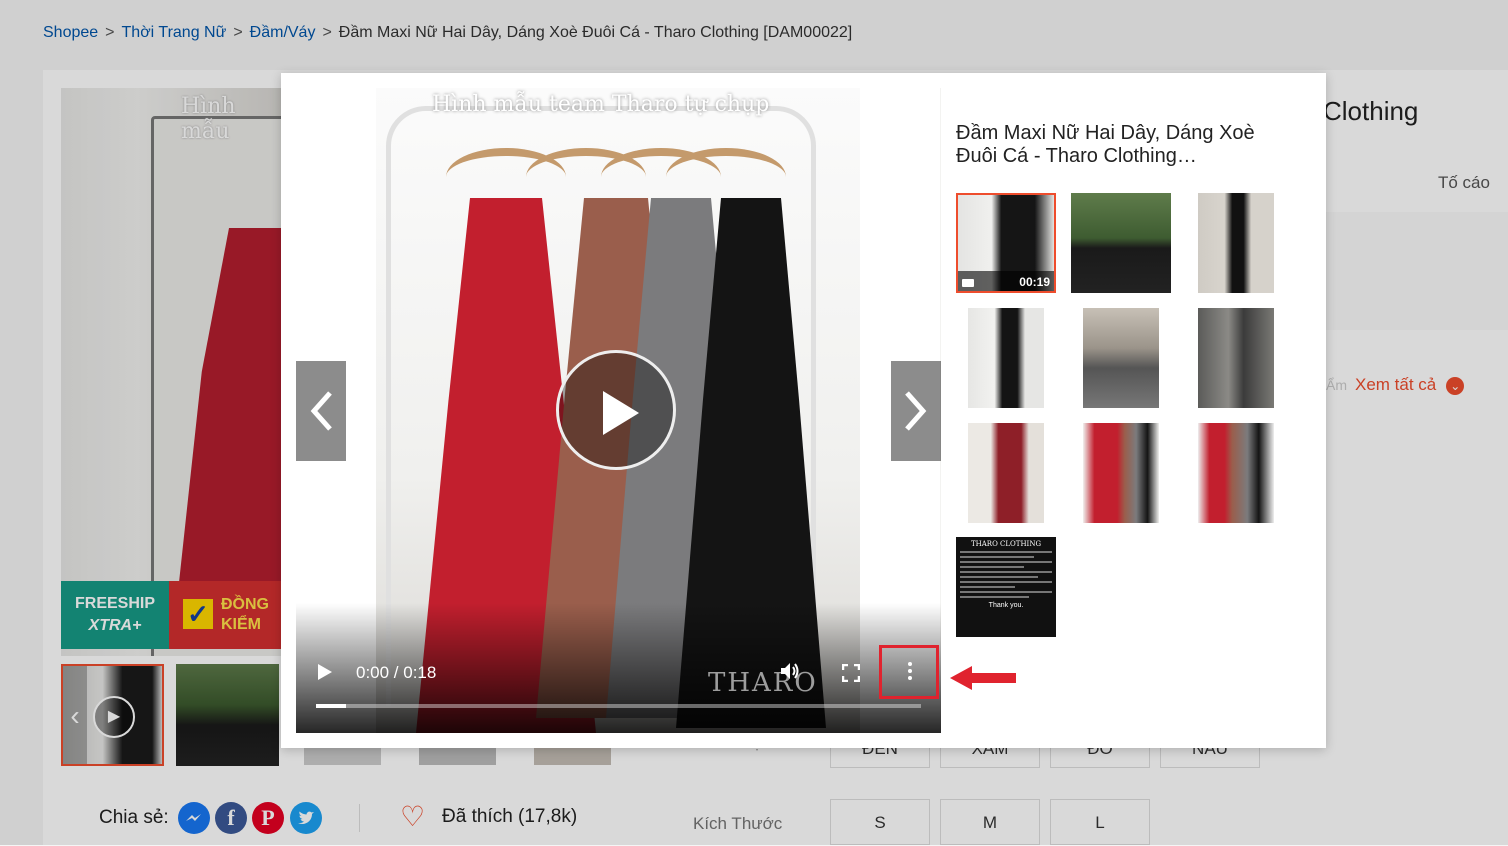 This screenshot has height=846, width=1508. I want to click on hanger-graphic, so click(726, 177).